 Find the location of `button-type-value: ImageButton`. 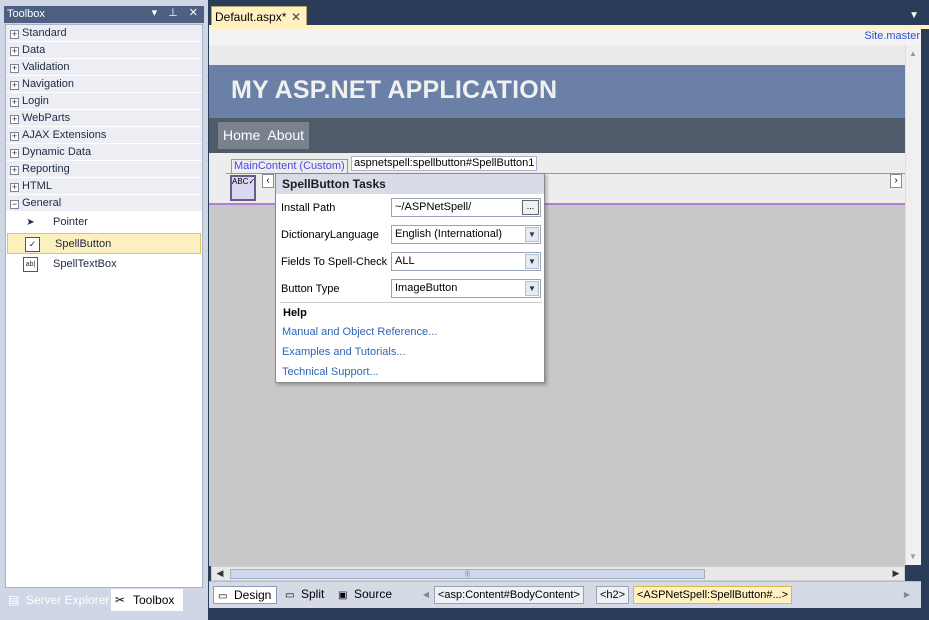

button-type-value: ImageButton is located at coordinates (426, 288).